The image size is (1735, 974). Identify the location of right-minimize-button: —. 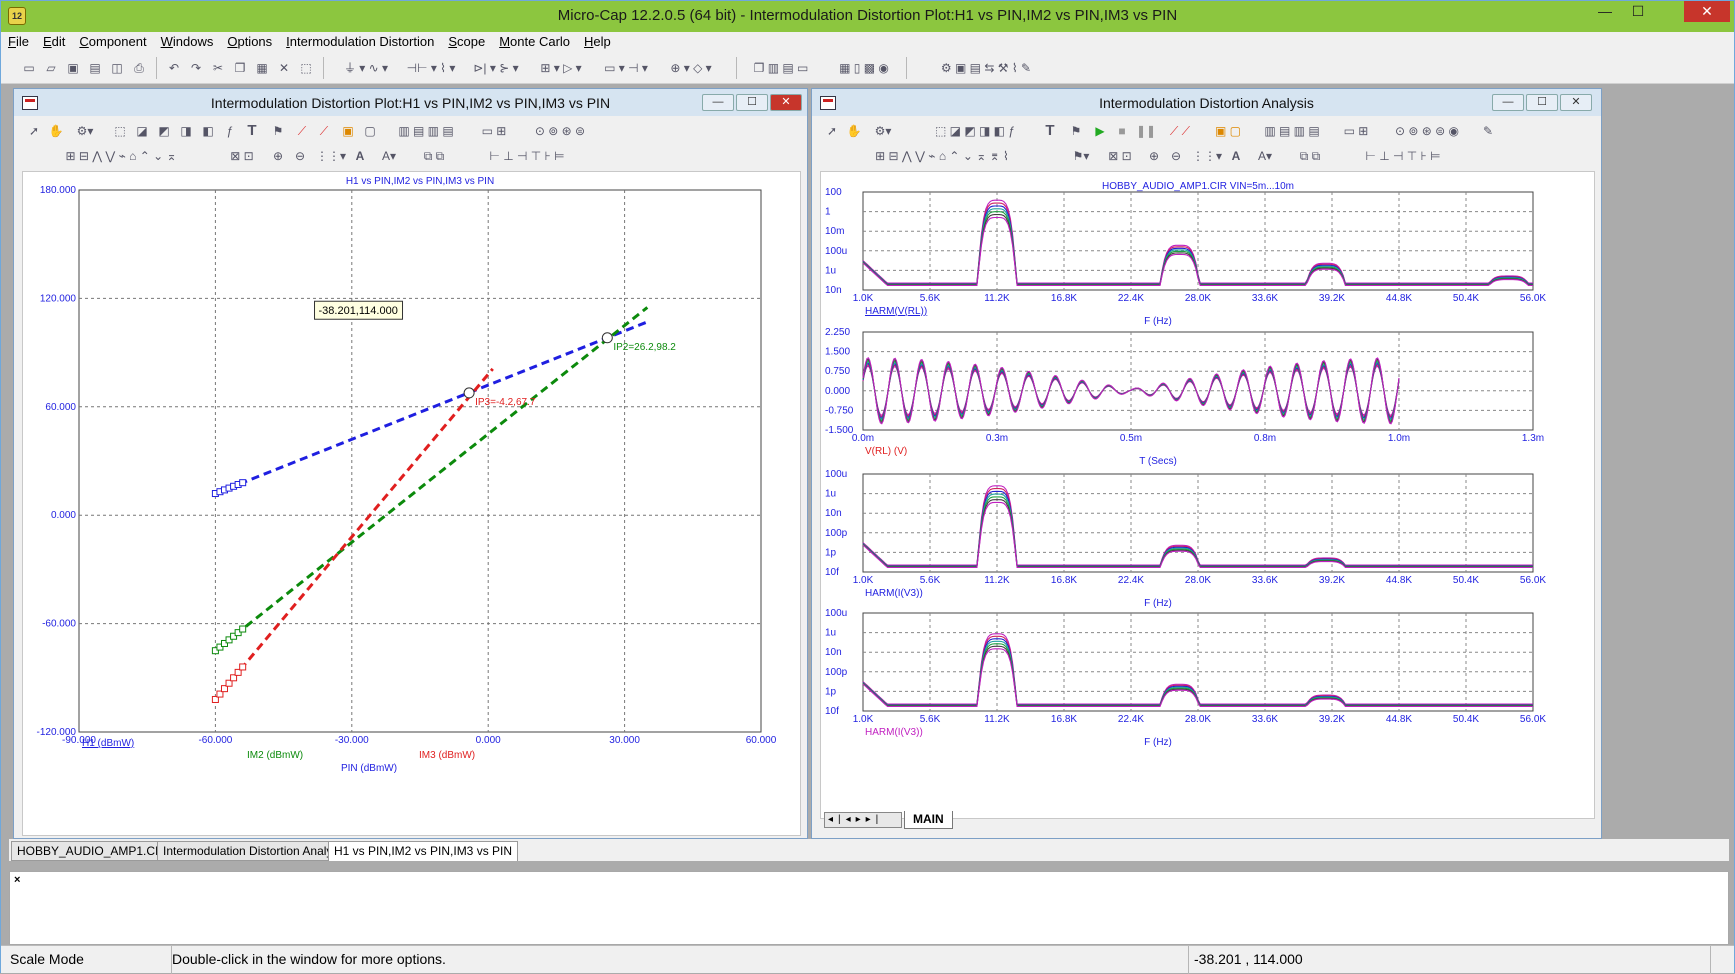
(1508, 102).